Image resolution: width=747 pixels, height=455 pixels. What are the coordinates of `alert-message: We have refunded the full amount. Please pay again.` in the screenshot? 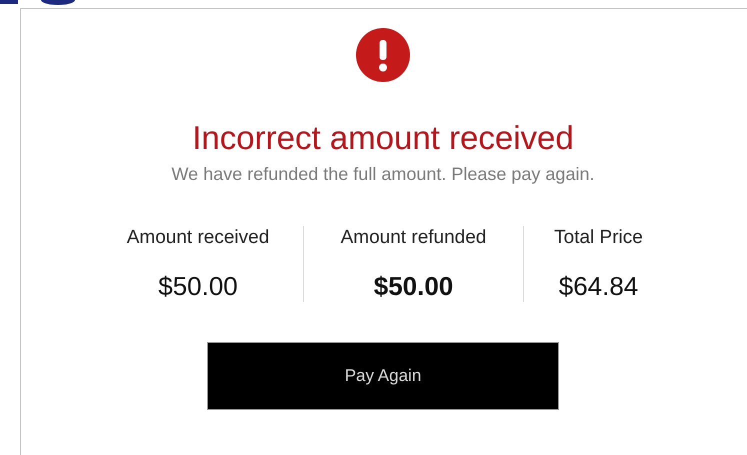 It's located at (383, 174).